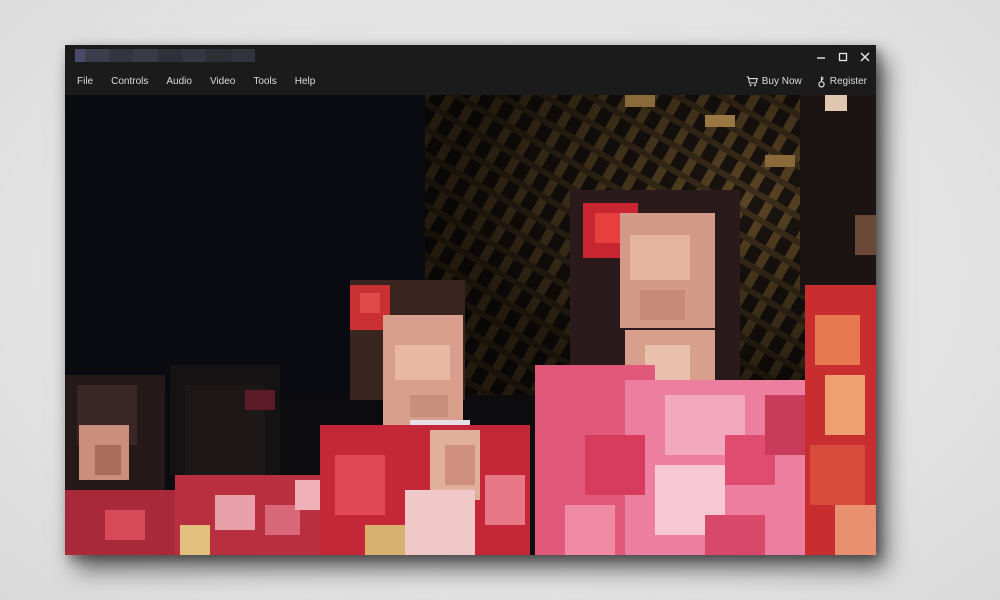 This screenshot has height=600, width=1000. I want to click on minimize-button, so click(821, 56).